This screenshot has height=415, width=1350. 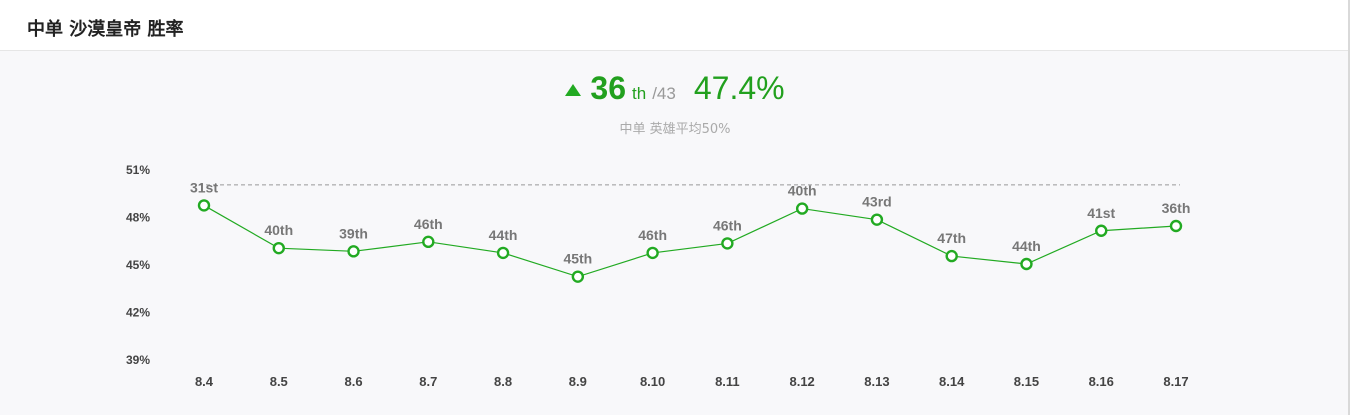 I want to click on y-axis-ticks: 51% 48% 45% 42% 39%, so click(x=138, y=265).